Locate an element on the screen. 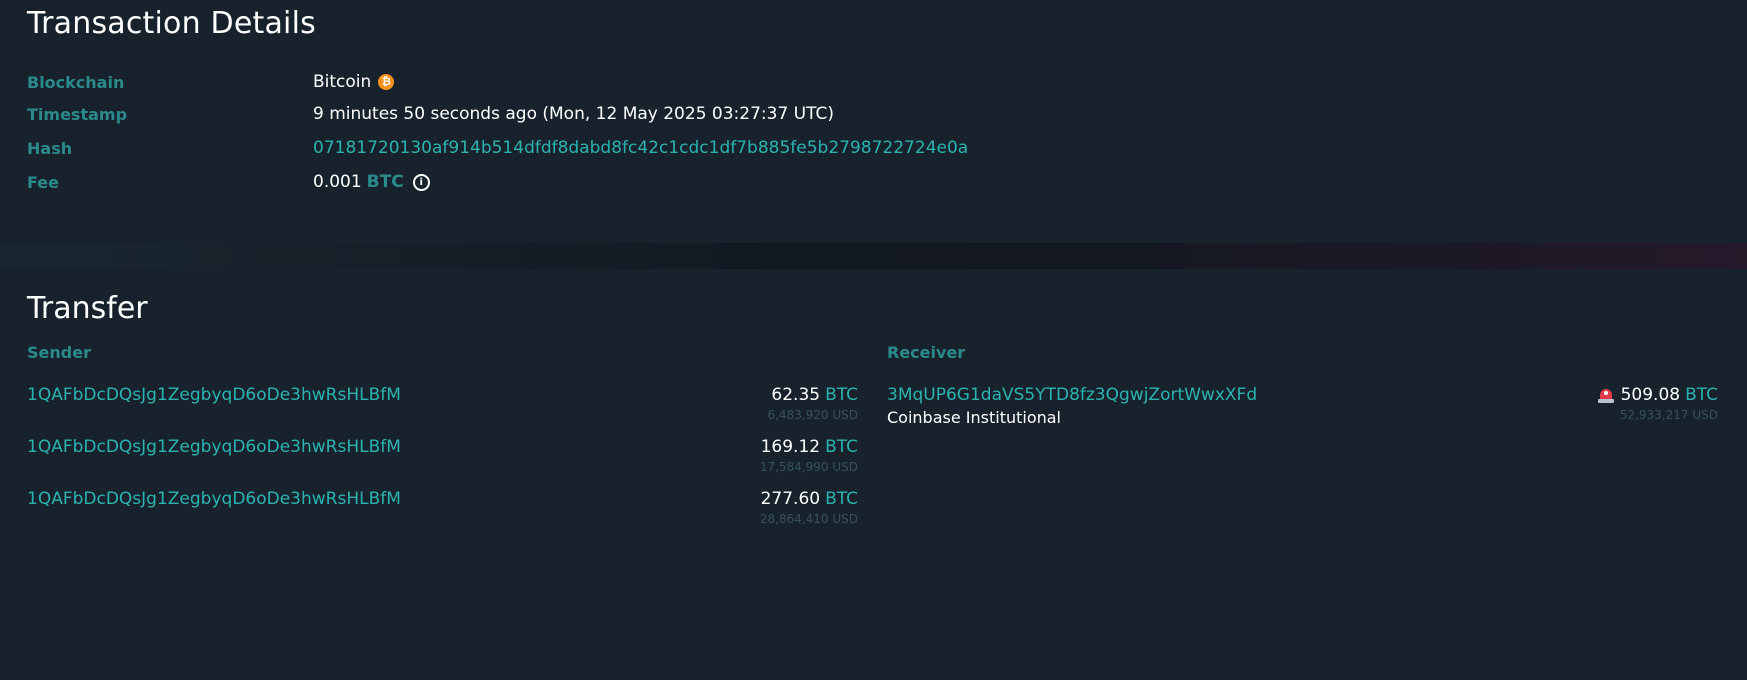 Image resolution: width=1747 pixels, height=680 pixels. sender-amount: 62.35 BTC is located at coordinates (814, 395).